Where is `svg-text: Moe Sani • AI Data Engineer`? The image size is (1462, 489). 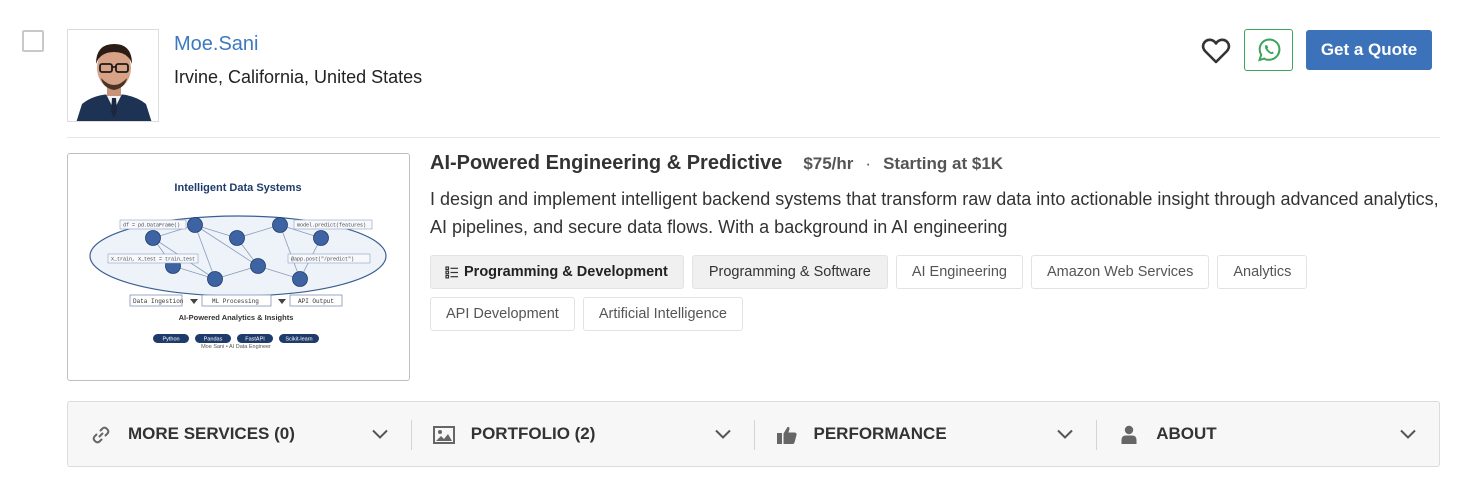
svg-text: Moe Sani • AI Data Engineer is located at coordinates (236, 347).